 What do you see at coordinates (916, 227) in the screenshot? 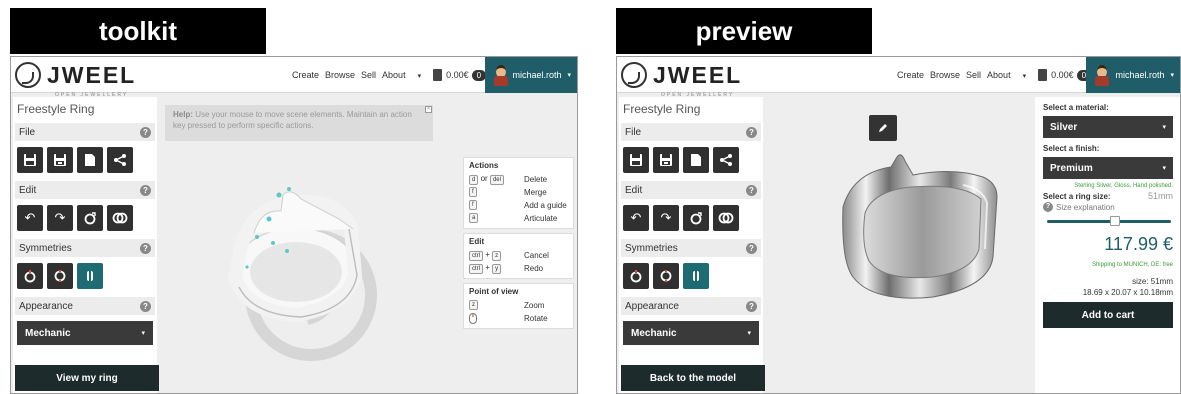
I see `ring-3d-preview` at bounding box center [916, 227].